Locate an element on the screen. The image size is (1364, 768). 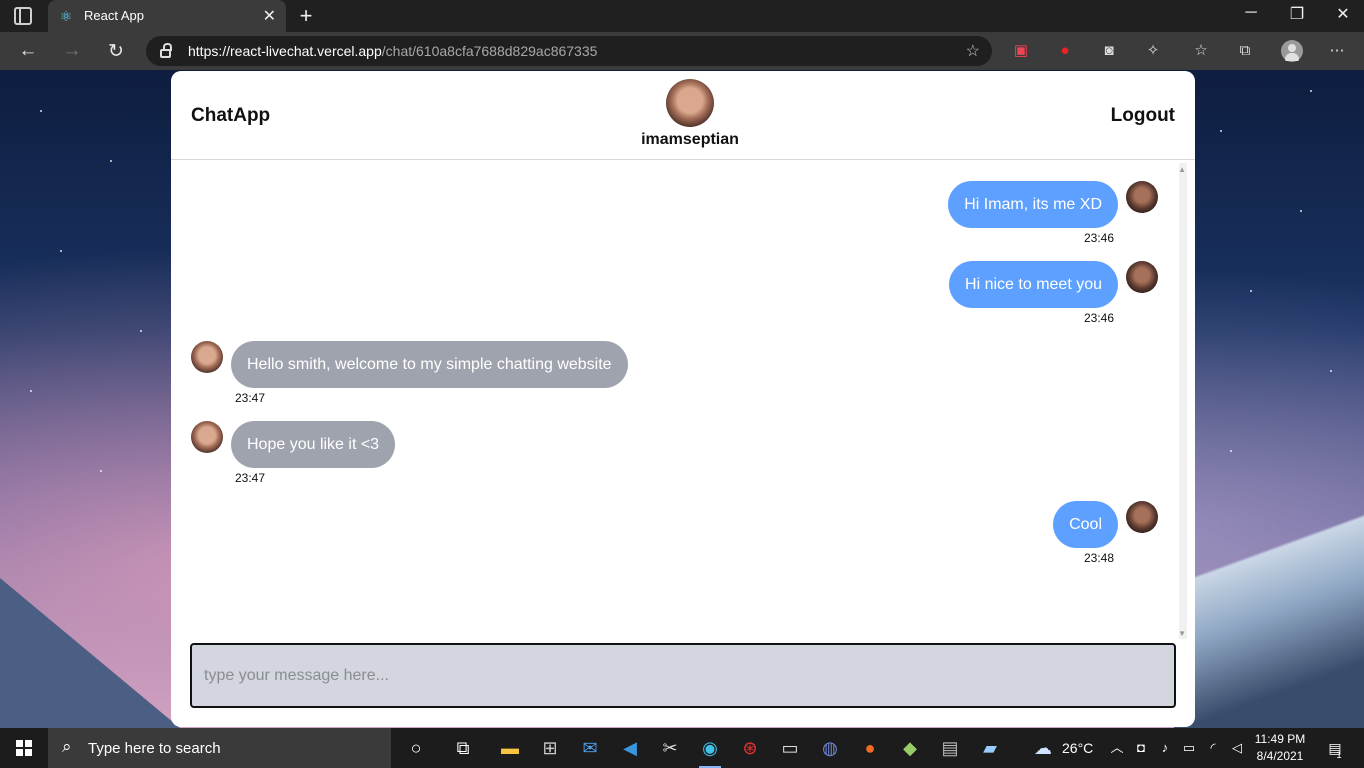
cortana-icon: ○ is located at coordinates (416, 748).